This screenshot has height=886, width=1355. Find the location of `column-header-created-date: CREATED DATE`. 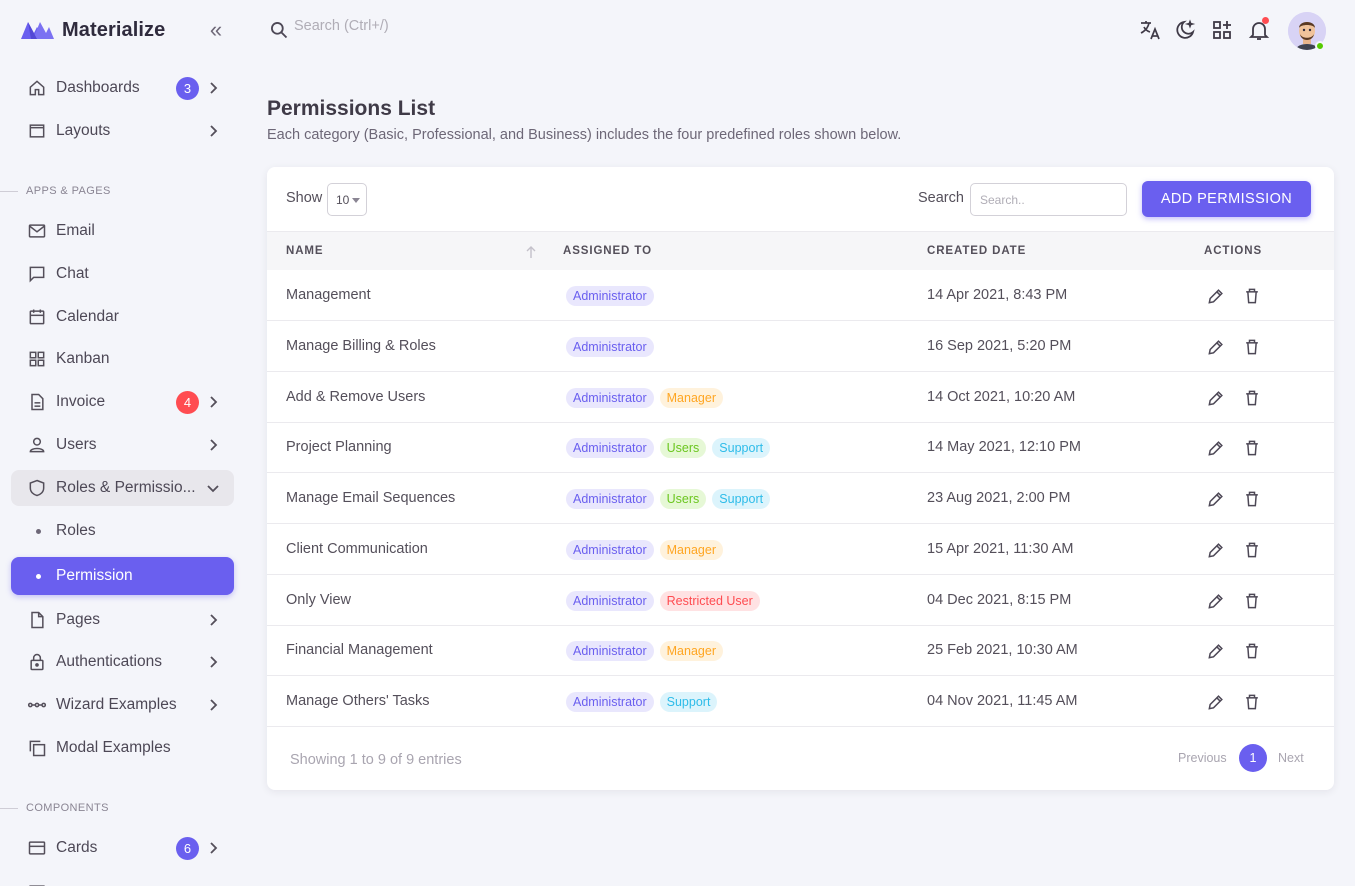

column-header-created-date: CREATED DATE is located at coordinates (976, 251).